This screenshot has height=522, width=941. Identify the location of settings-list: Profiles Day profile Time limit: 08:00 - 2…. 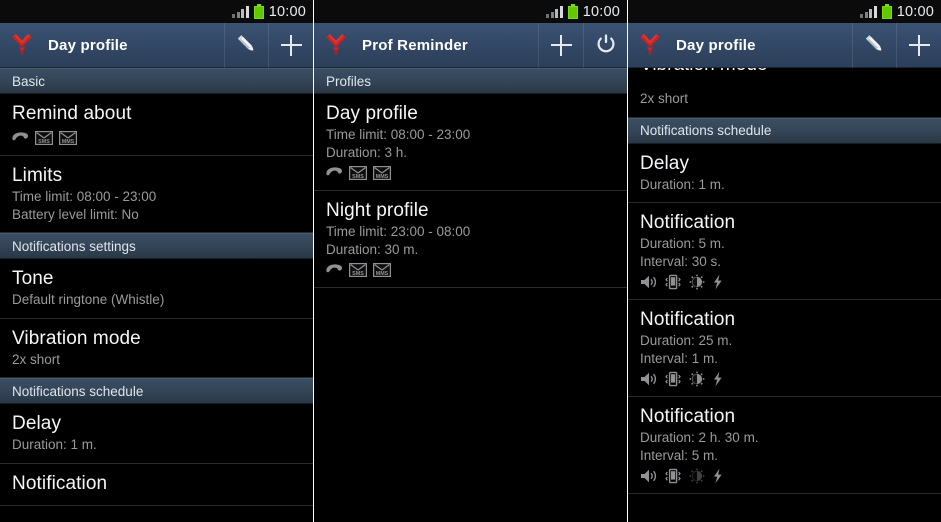
(470, 178).